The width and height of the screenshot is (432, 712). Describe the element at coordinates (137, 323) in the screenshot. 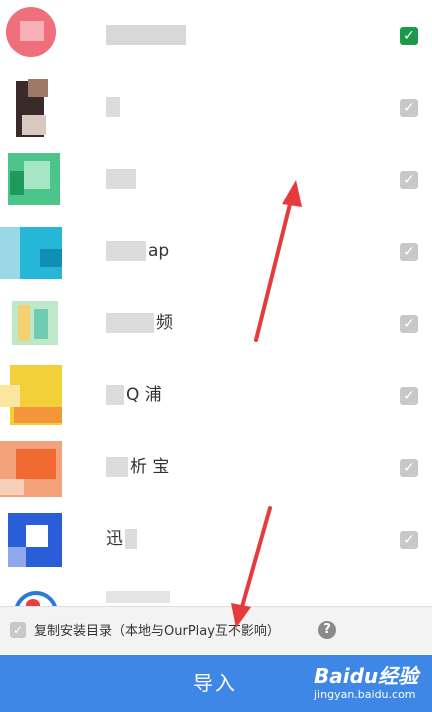

I see `app-name: 频` at that location.